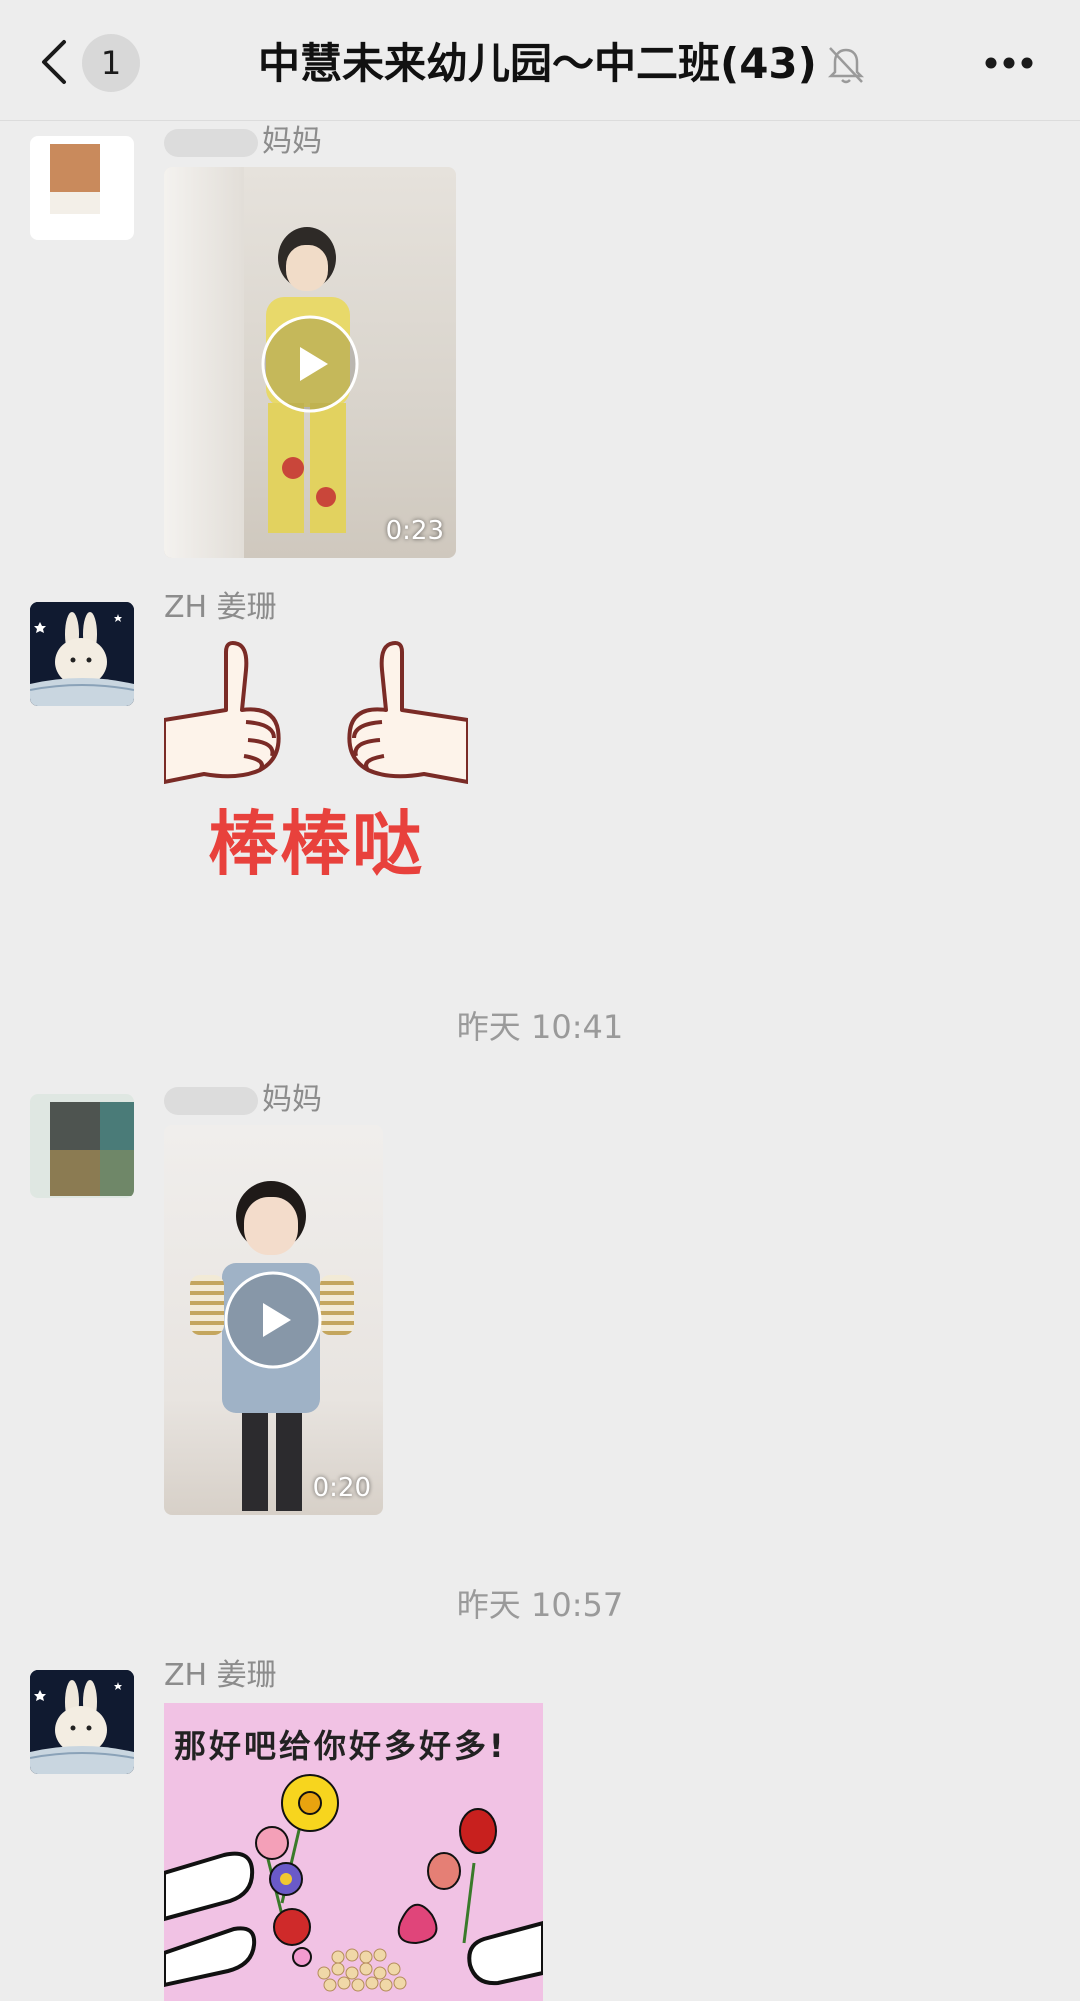  I want to click on back-arrow-icon, so click(56, 62).